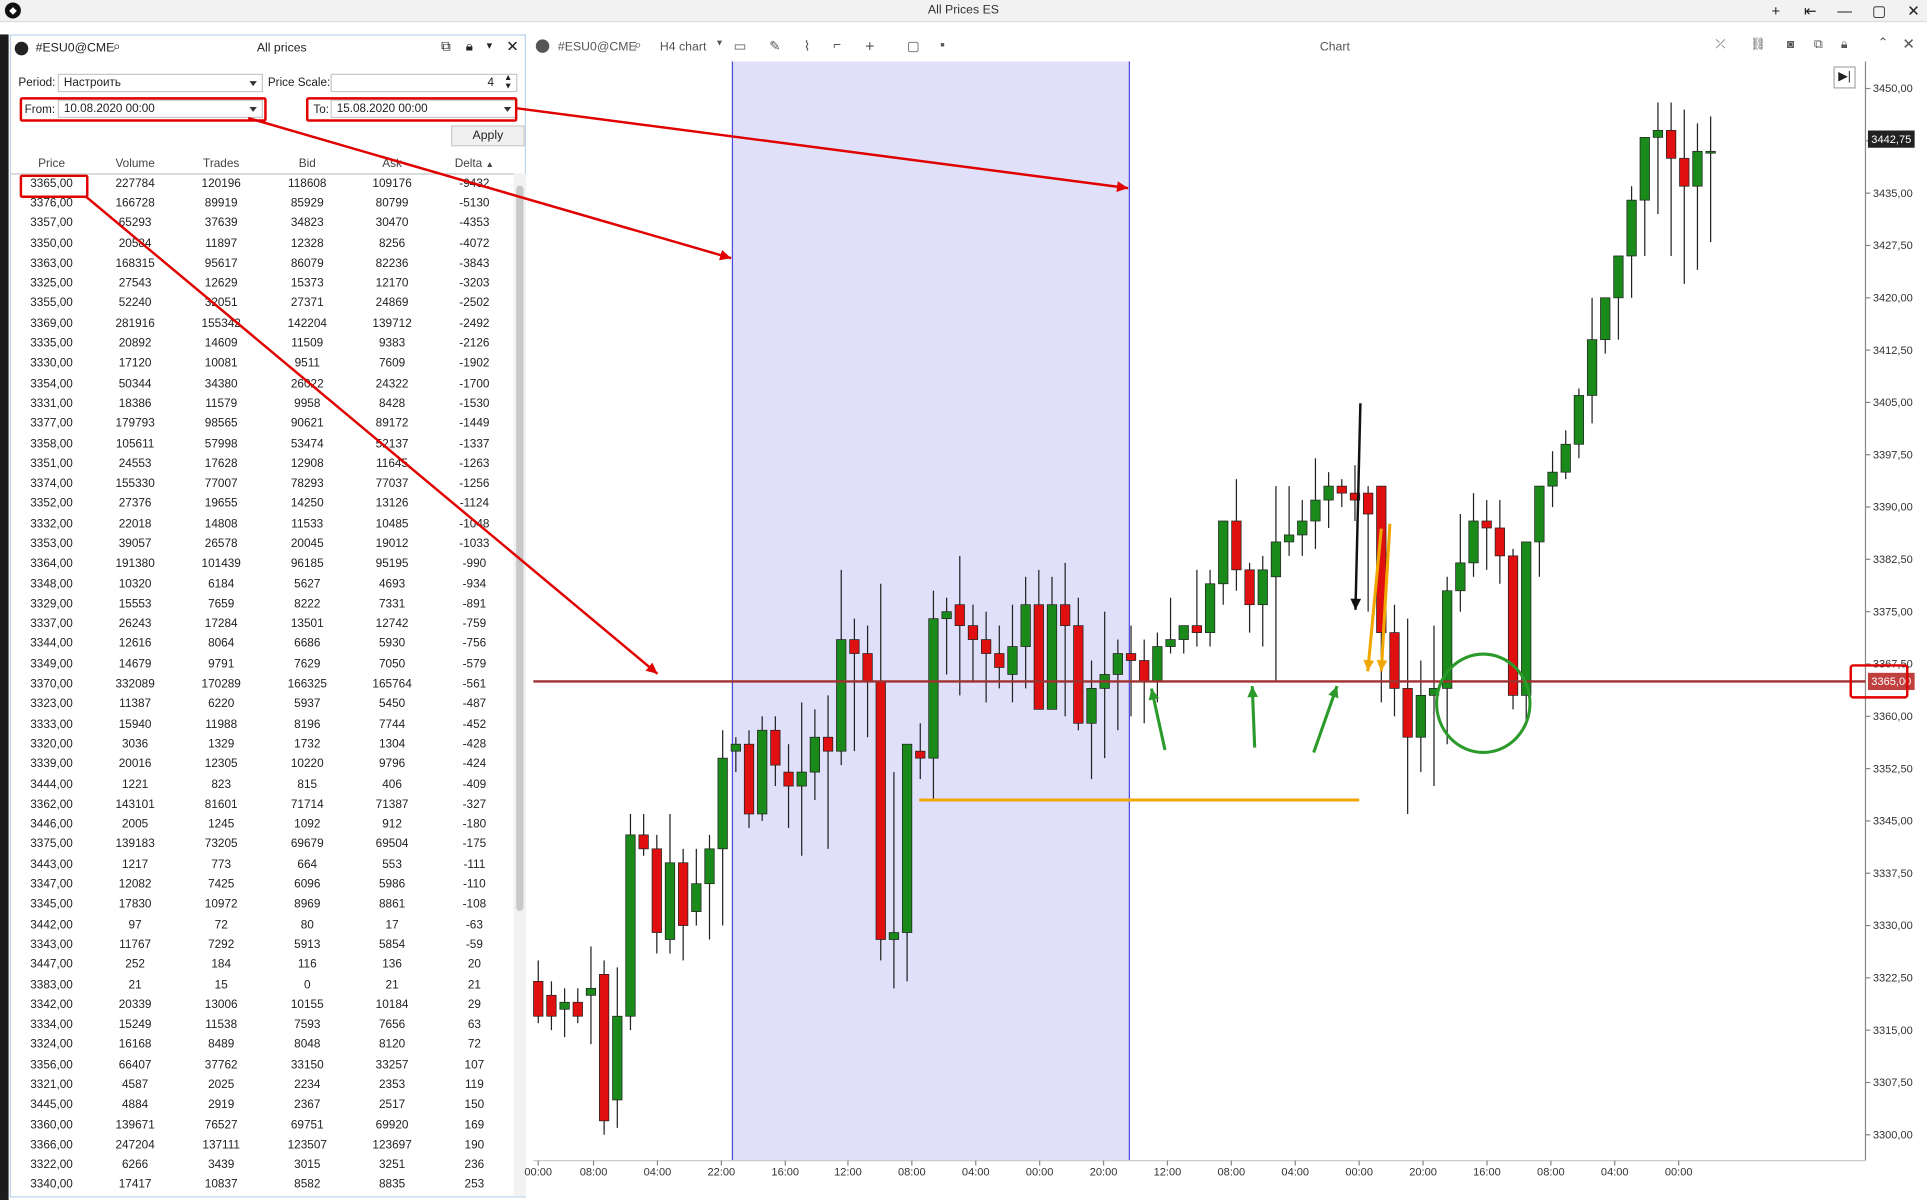 The image size is (1927, 1200). Describe the element at coordinates (1333, 692) in the screenshot. I see `green-arrow-3-head` at that location.